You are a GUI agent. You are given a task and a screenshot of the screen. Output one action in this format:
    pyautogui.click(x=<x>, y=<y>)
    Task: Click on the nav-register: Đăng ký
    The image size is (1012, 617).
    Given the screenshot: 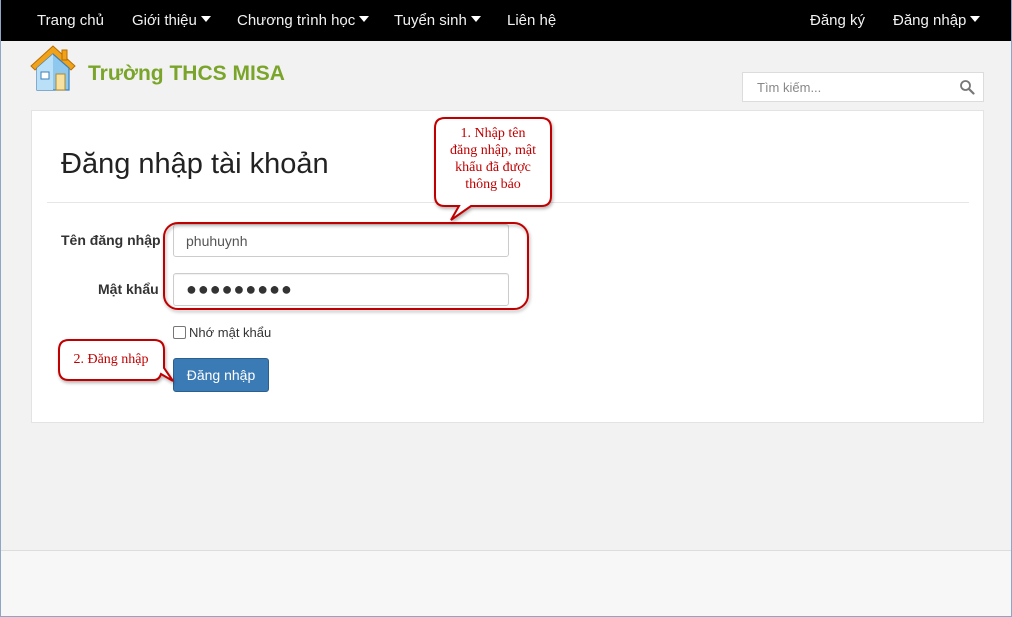 What is the action you would take?
    pyautogui.click(x=837, y=20)
    